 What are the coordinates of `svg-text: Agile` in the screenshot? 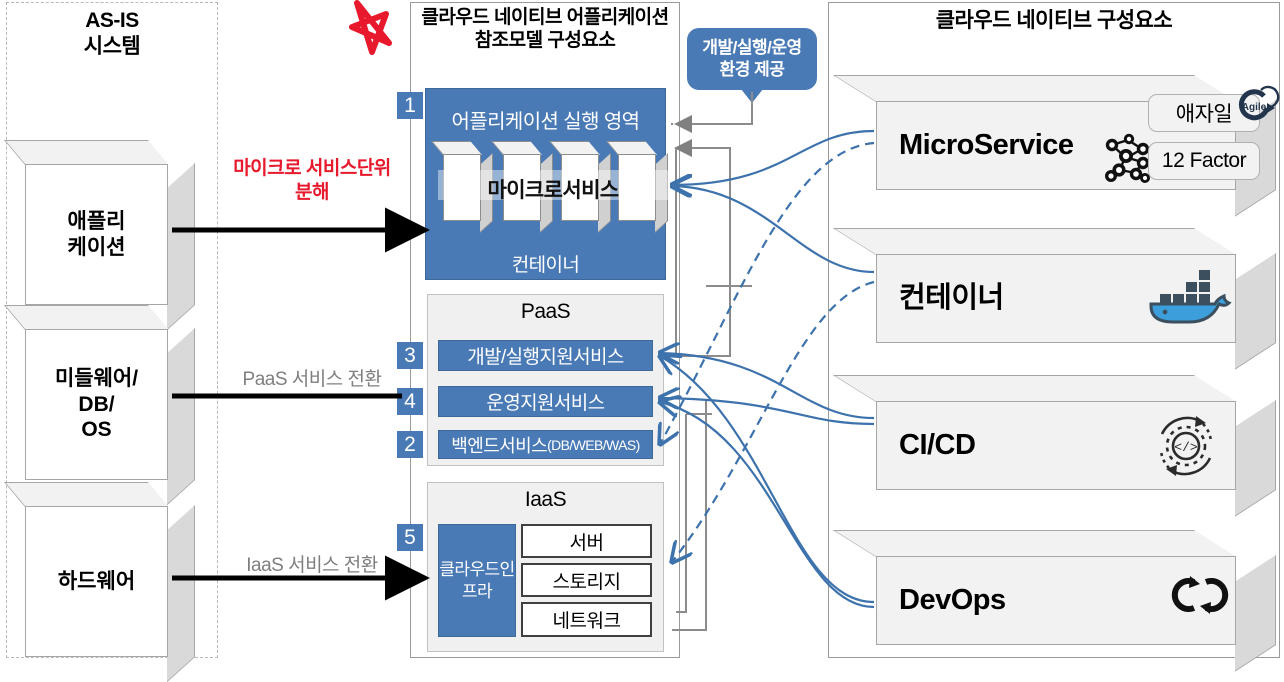 It's located at (1254, 107).